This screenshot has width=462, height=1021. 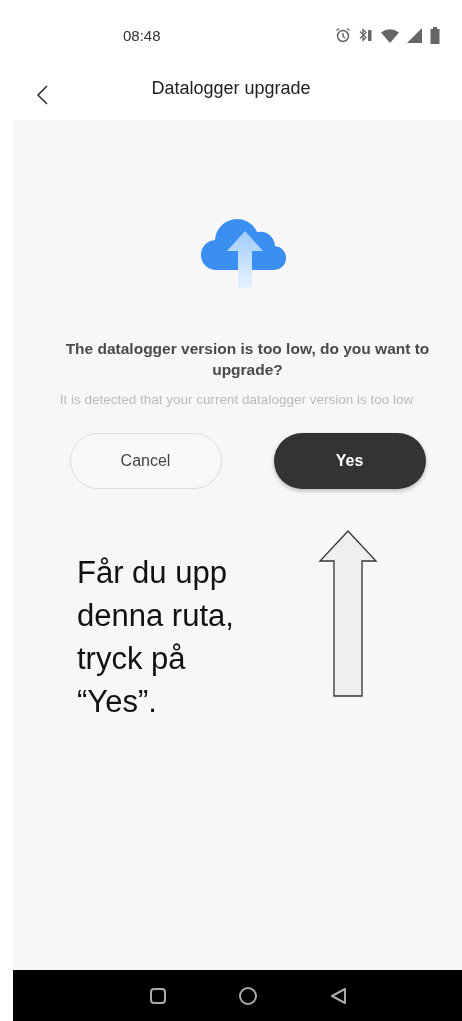 What do you see at coordinates (155, 637) in the screenshot?
I see `annotation-text: Får du upp denna ruta, tryck på “Yes”.` at bounding box center [155, 637].